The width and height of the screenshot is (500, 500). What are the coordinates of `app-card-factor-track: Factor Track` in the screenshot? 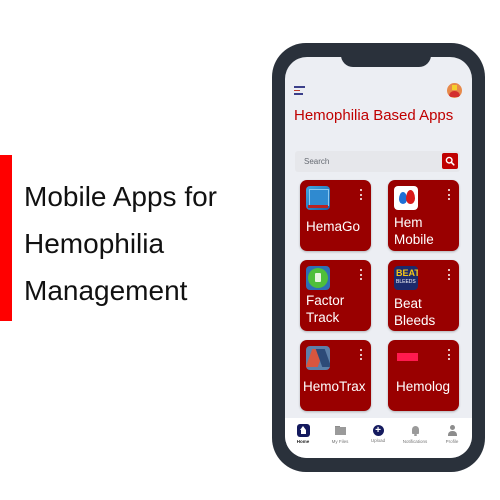 It's located at (335, 295).